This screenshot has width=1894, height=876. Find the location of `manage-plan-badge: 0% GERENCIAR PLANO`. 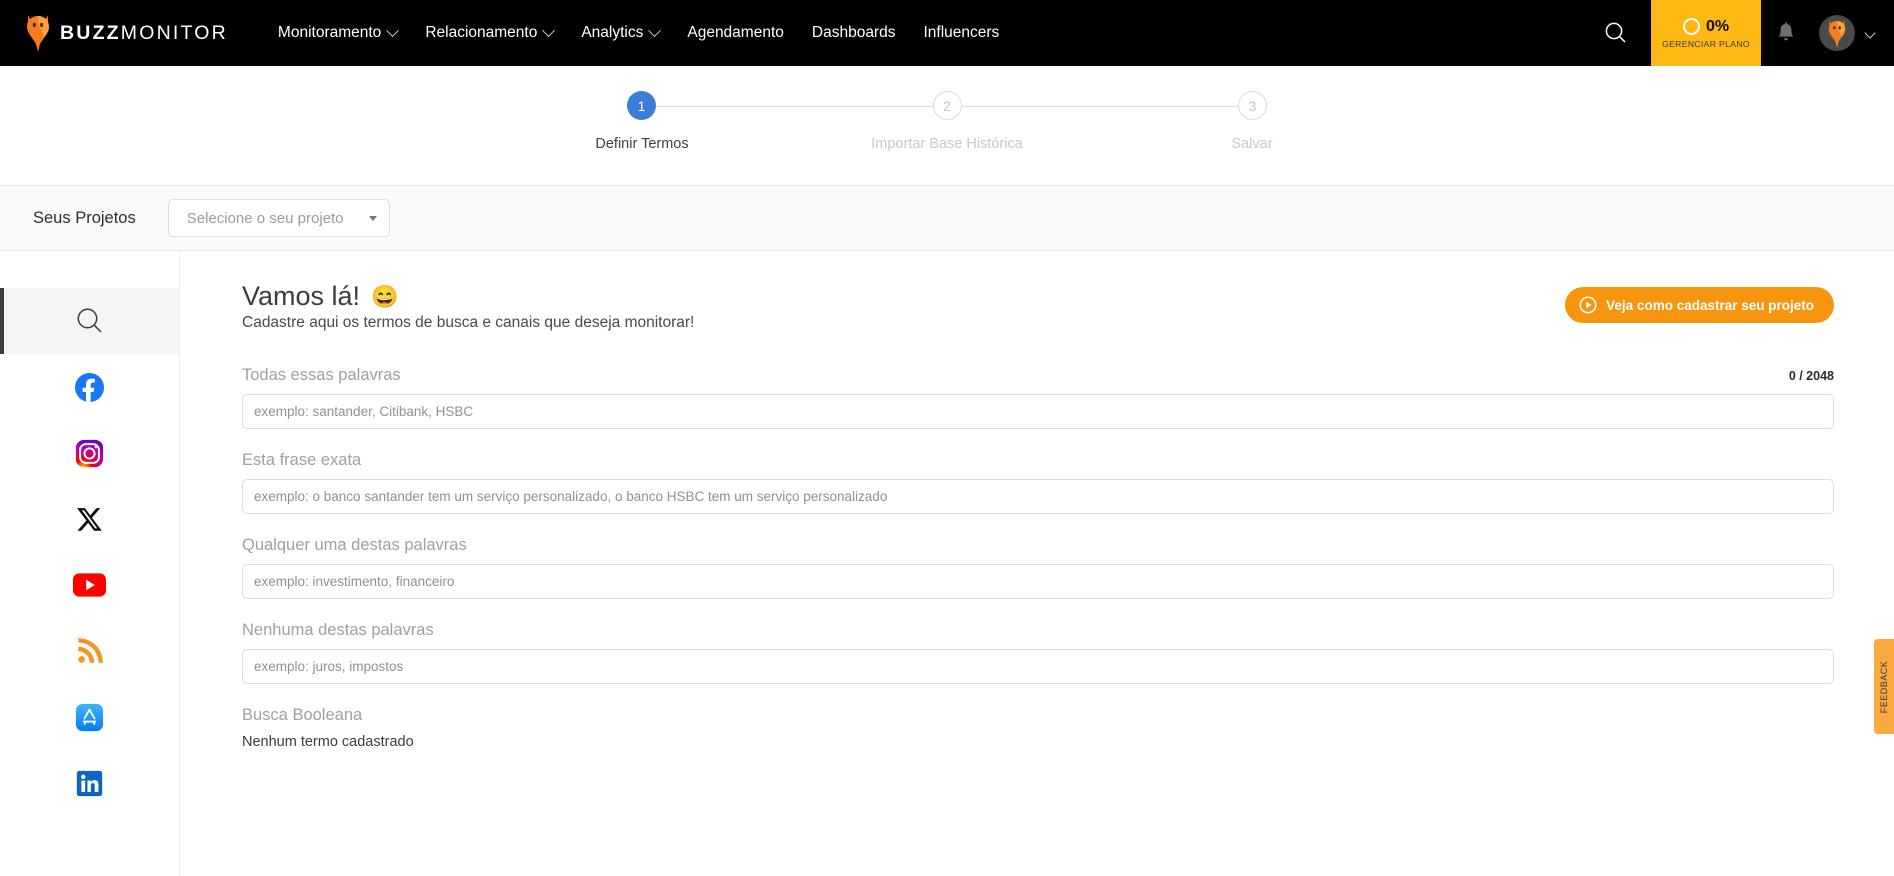

manage-plan-badge: 0% GERENCIAR PLANO is located at coordinates (1706, 36).